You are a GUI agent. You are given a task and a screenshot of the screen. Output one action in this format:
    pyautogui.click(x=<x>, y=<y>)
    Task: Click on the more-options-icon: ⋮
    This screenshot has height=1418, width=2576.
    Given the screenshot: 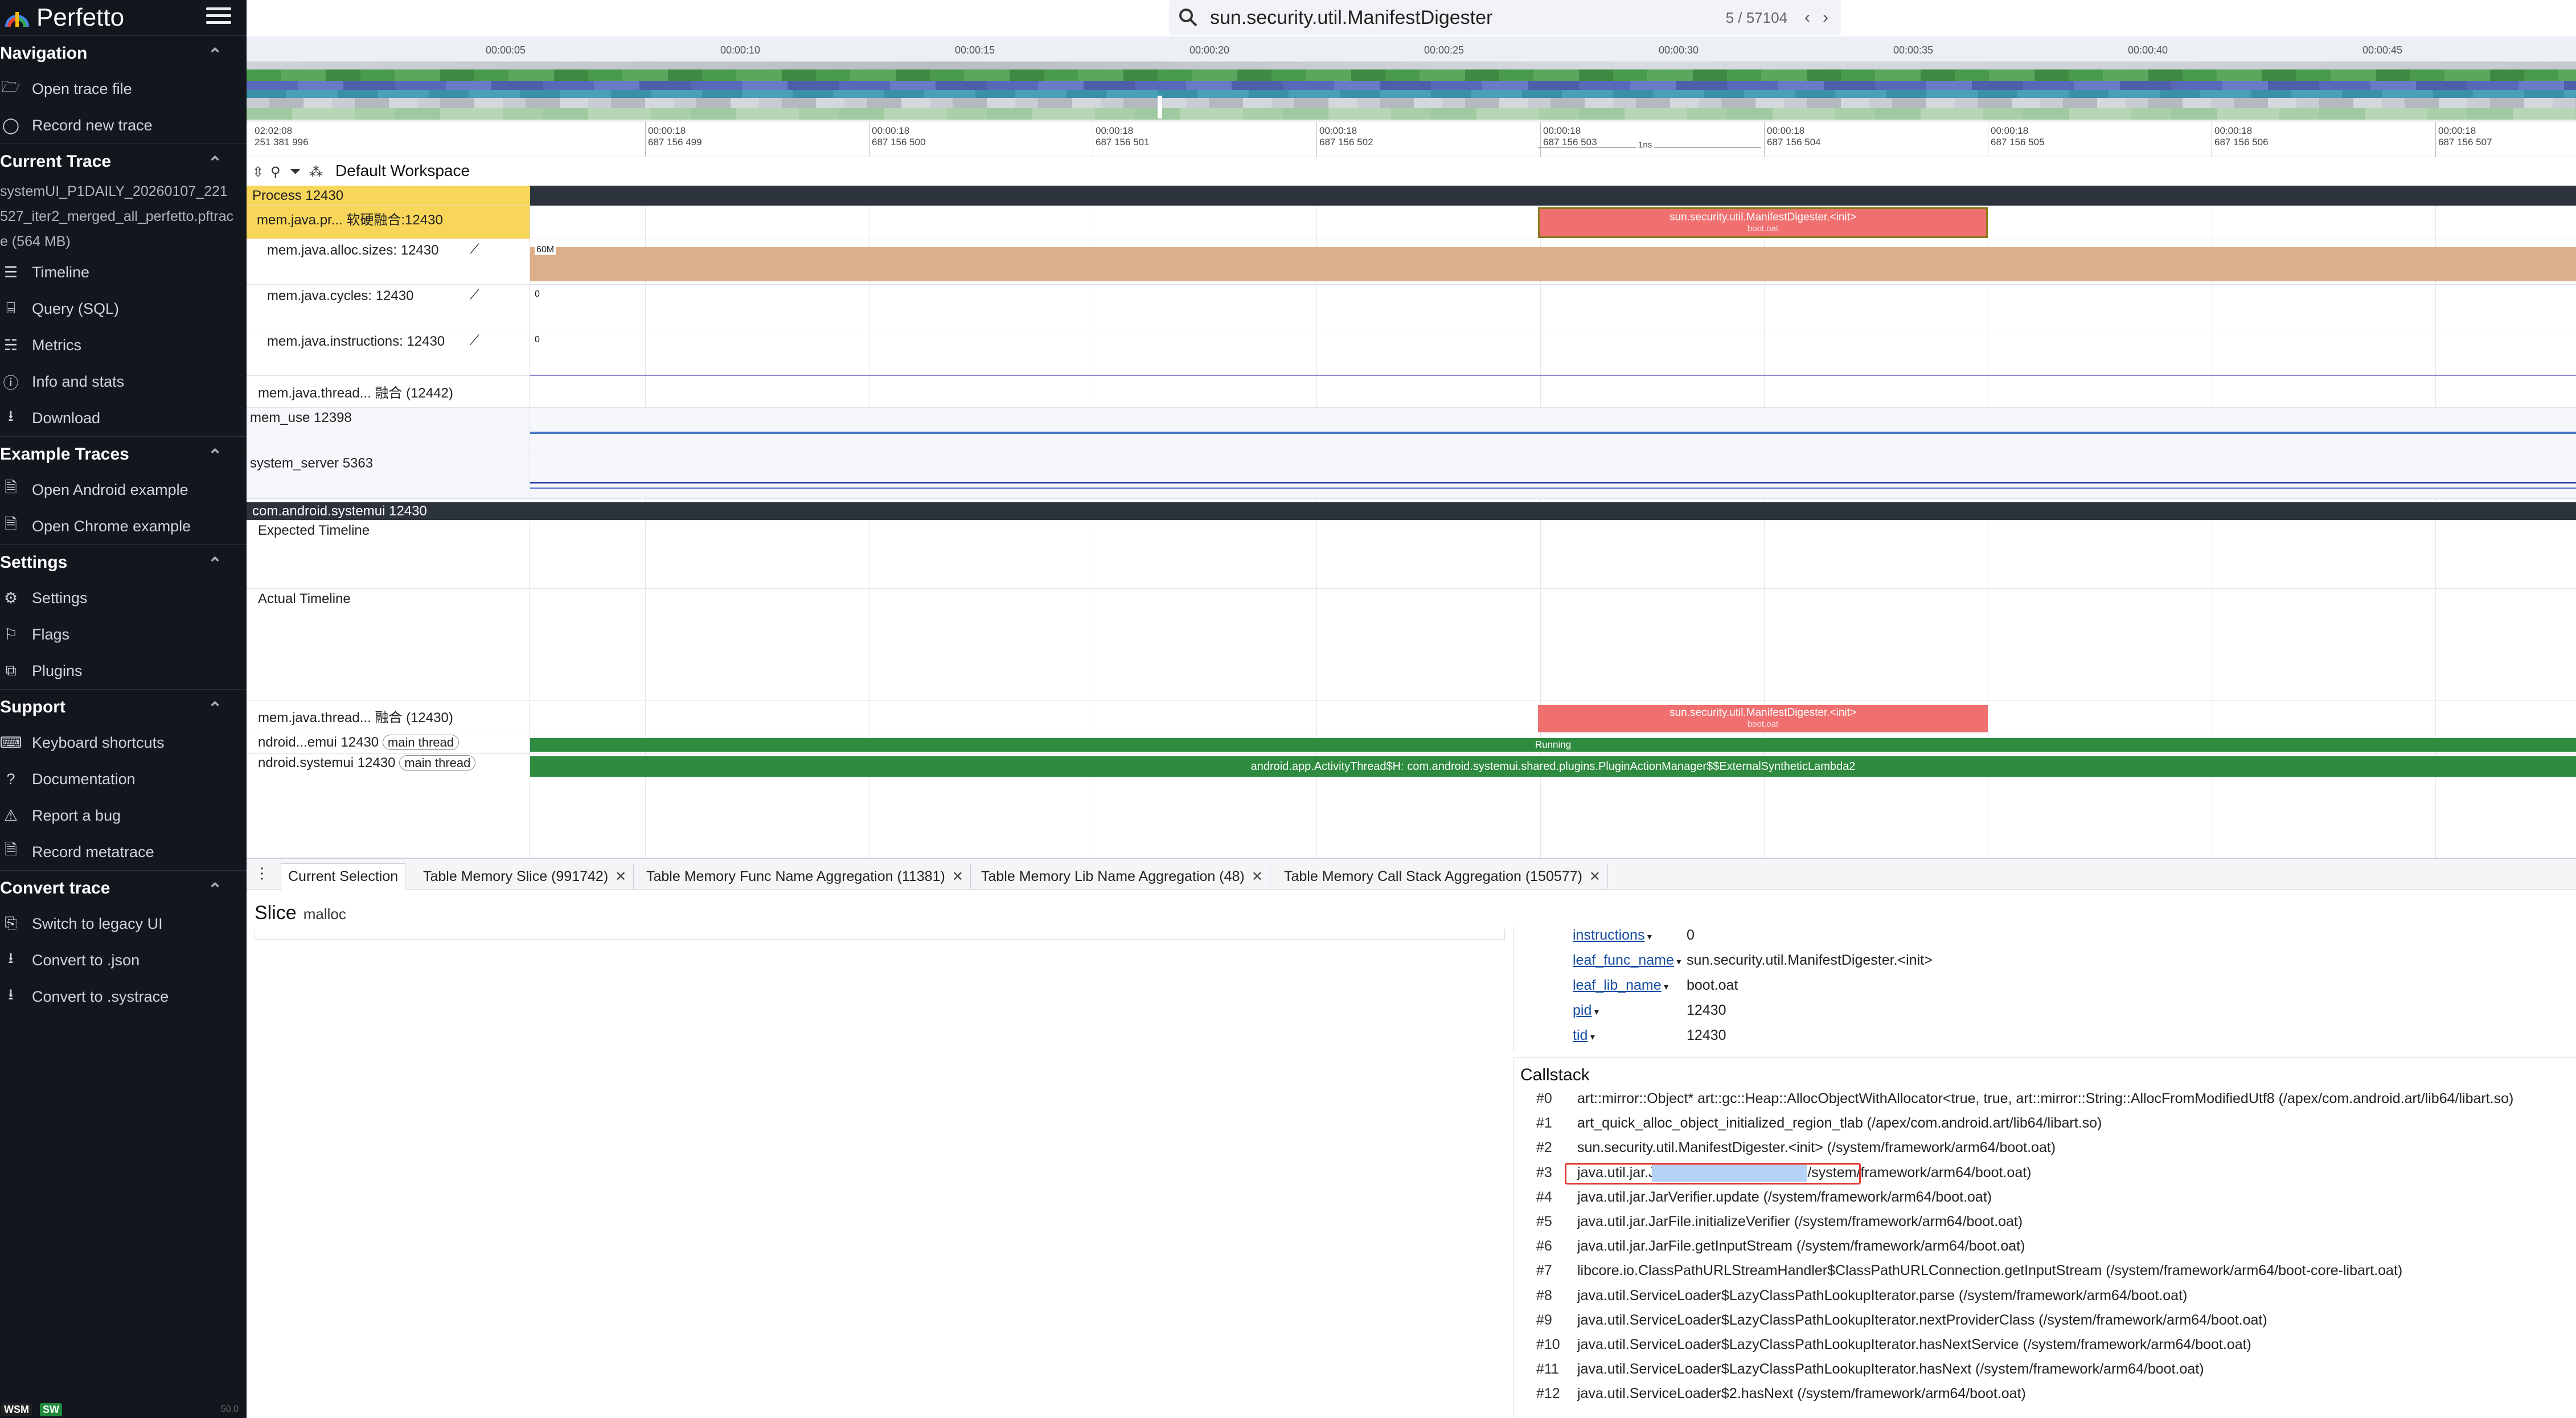 What is the action you would take?
    pyautogui.click(x=262, y=873)
    